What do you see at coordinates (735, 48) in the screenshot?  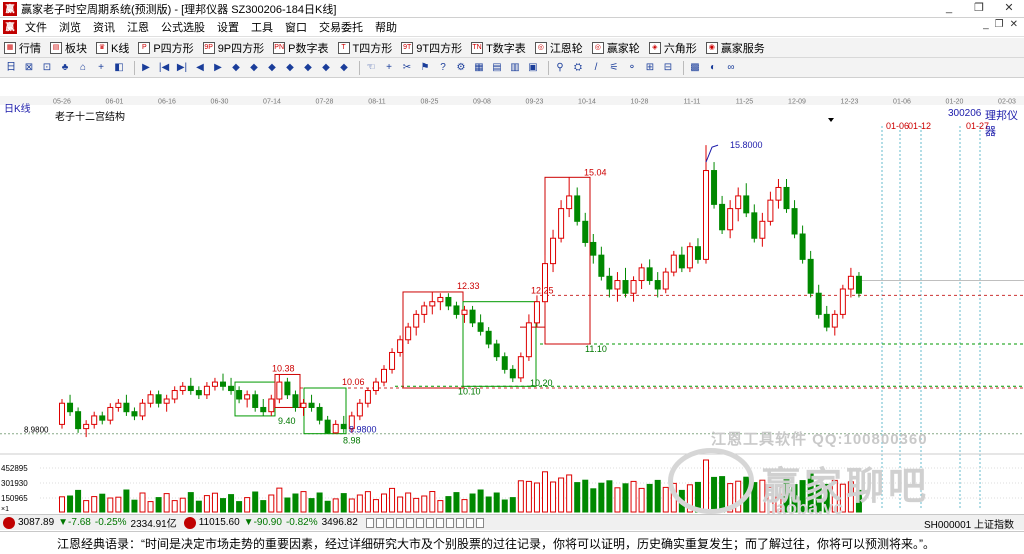 I see `toolbar-button-12: ◉ 赢家服务` at bounding box center [735, 48].